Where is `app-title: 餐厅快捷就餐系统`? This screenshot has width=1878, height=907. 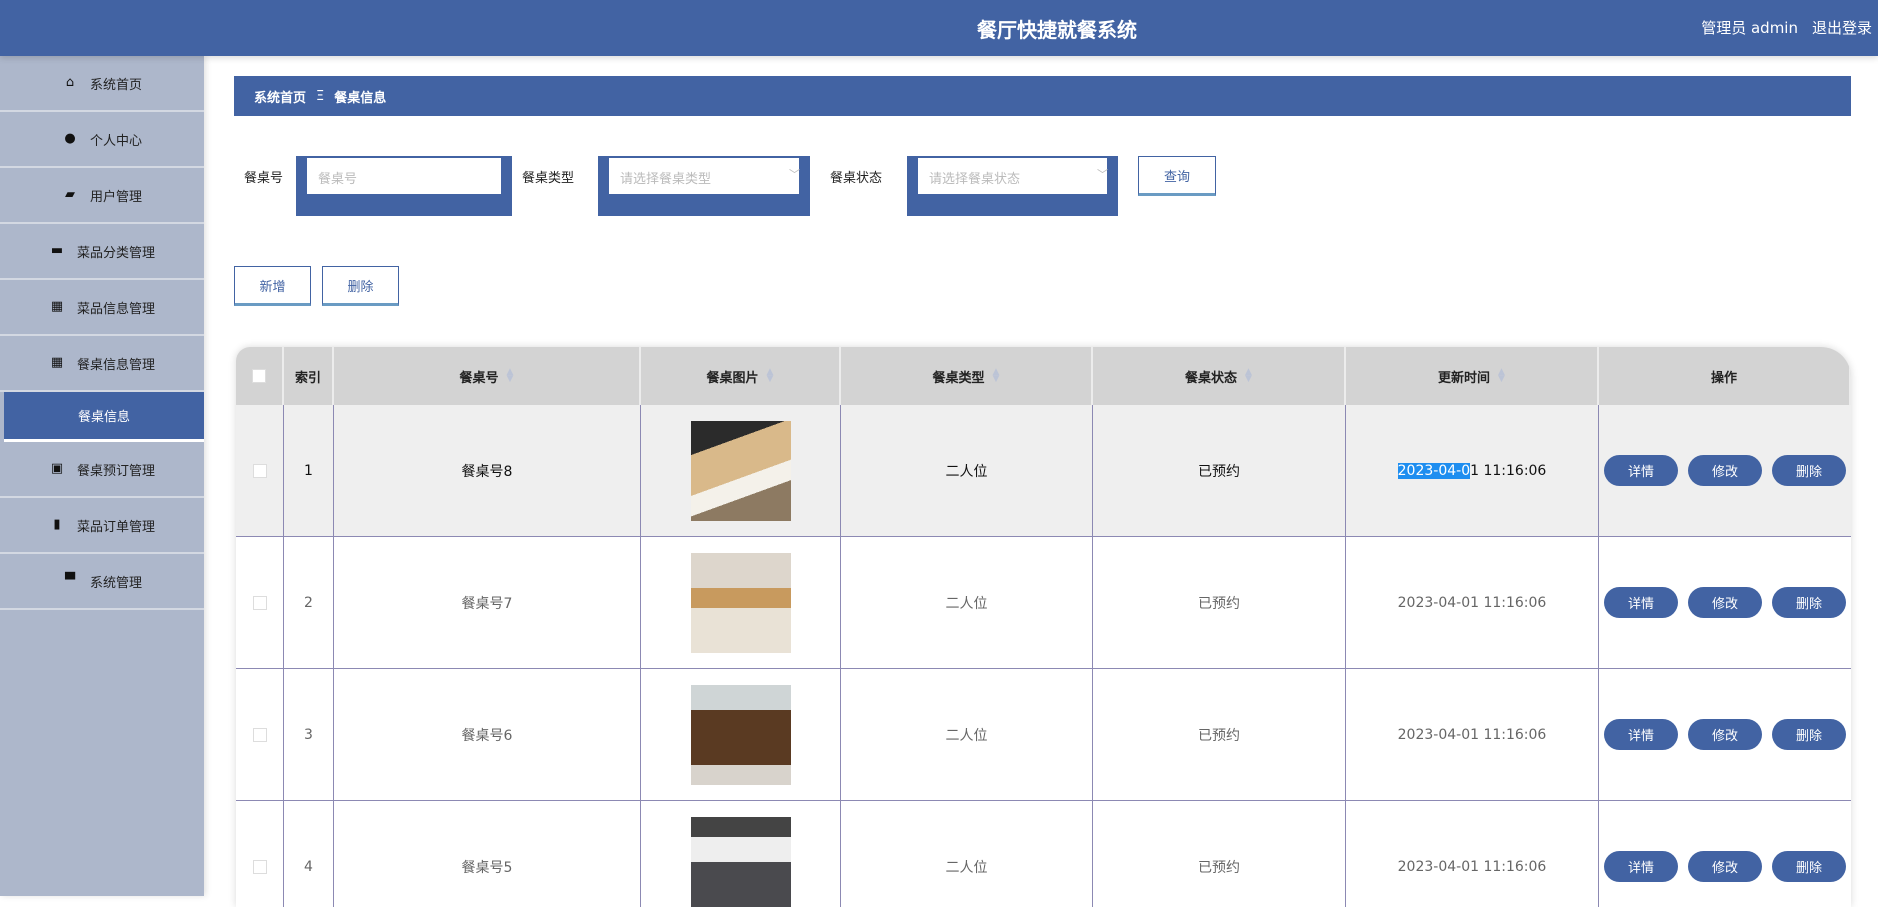 app-title: 餐厅快捷就餐系统 is located at coordinates (1057, 28).